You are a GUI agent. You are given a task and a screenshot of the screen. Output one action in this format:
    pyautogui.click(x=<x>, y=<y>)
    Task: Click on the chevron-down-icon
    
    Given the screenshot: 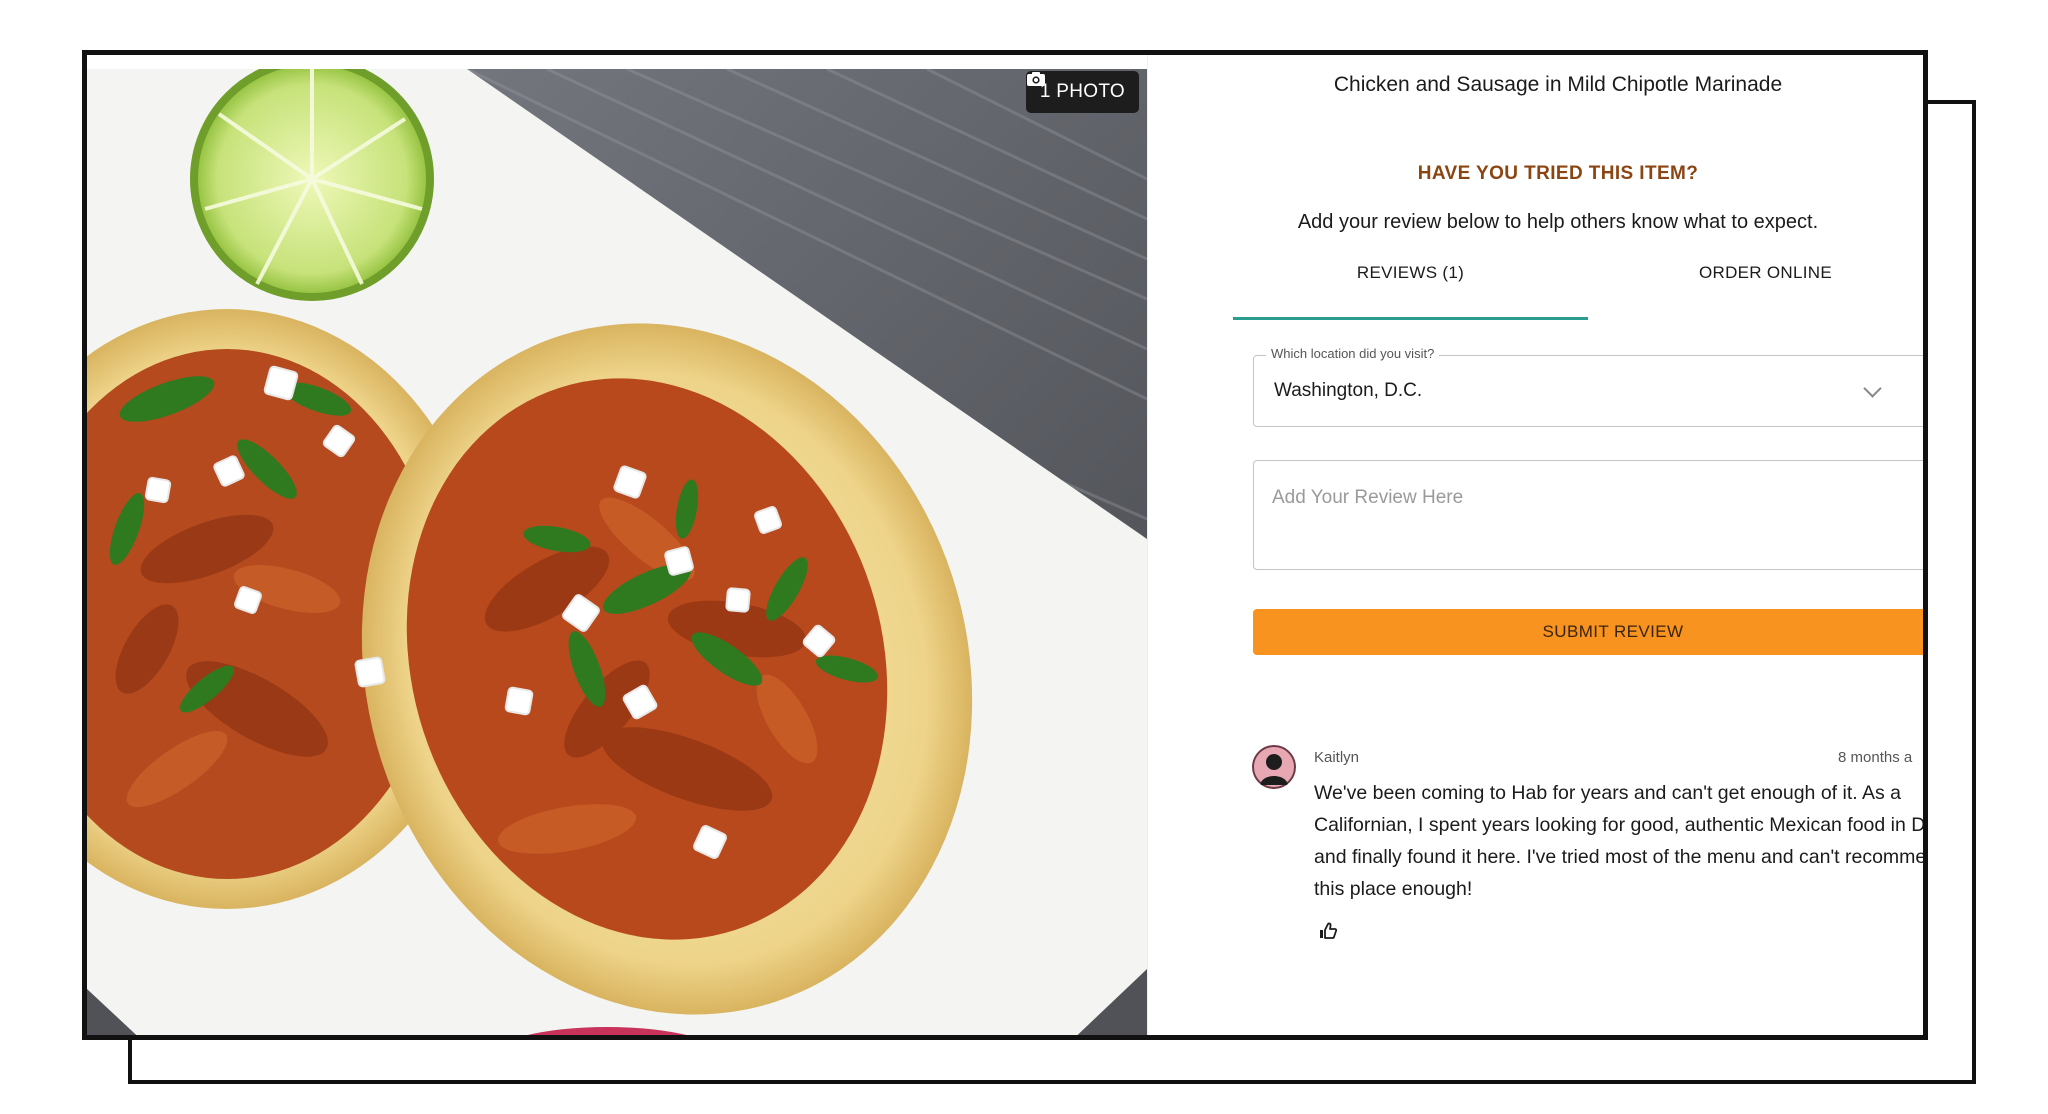 What is the action you would take?
    pyautogui.click(x=1872, y=388)
    